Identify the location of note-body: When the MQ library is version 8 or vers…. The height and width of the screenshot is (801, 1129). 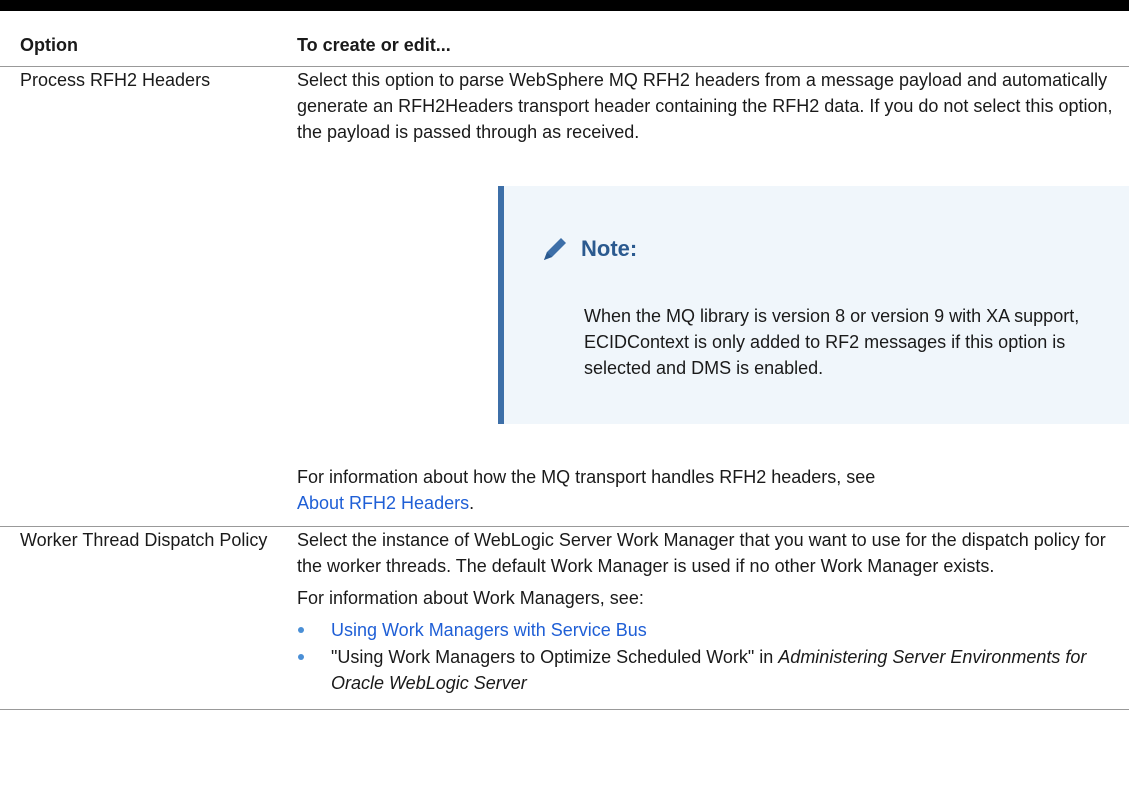
(832, 342).